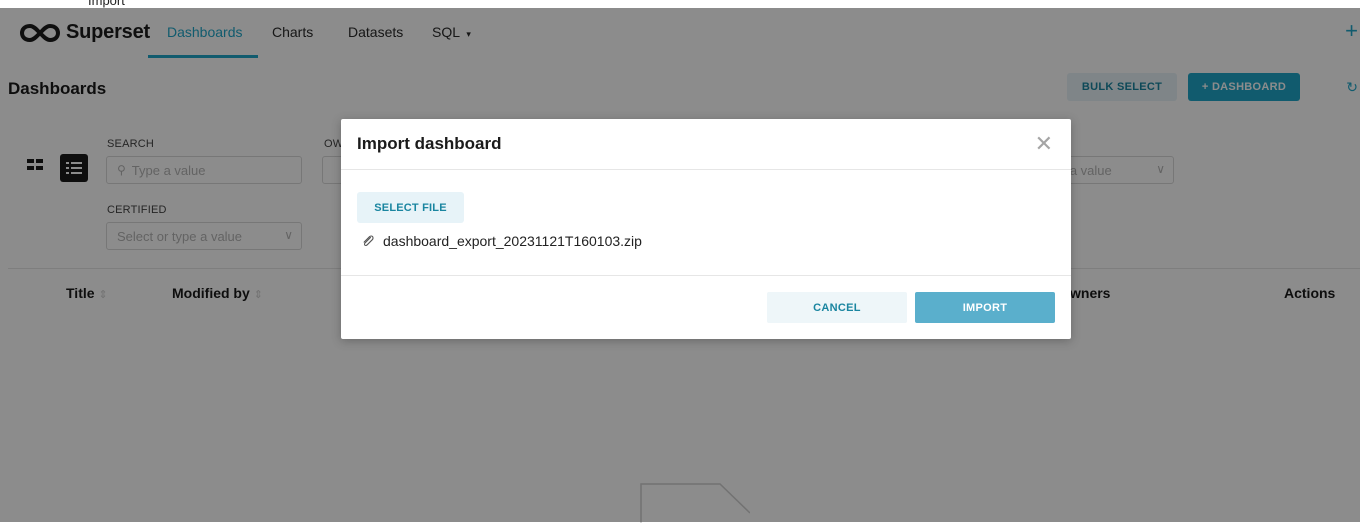  Describe the element at coordinates (512, 241) in the screenshot. I see `selected-file-name: dashboard_export_20231121T160103.zip` at that location.